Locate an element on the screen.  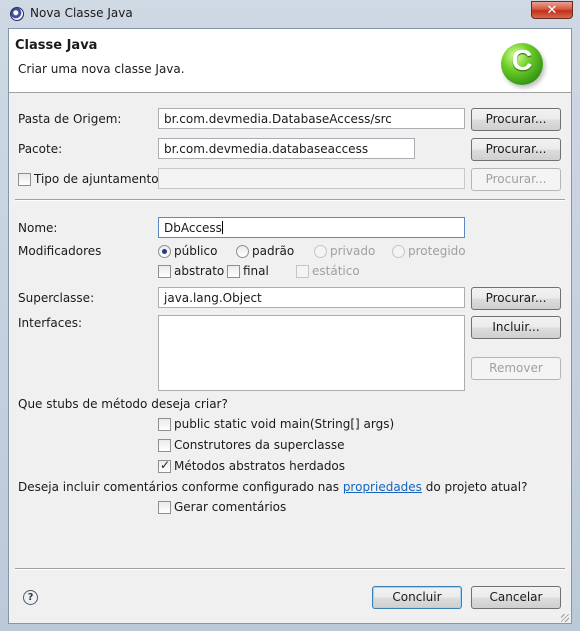
separator is located at coordinates (290, 200).